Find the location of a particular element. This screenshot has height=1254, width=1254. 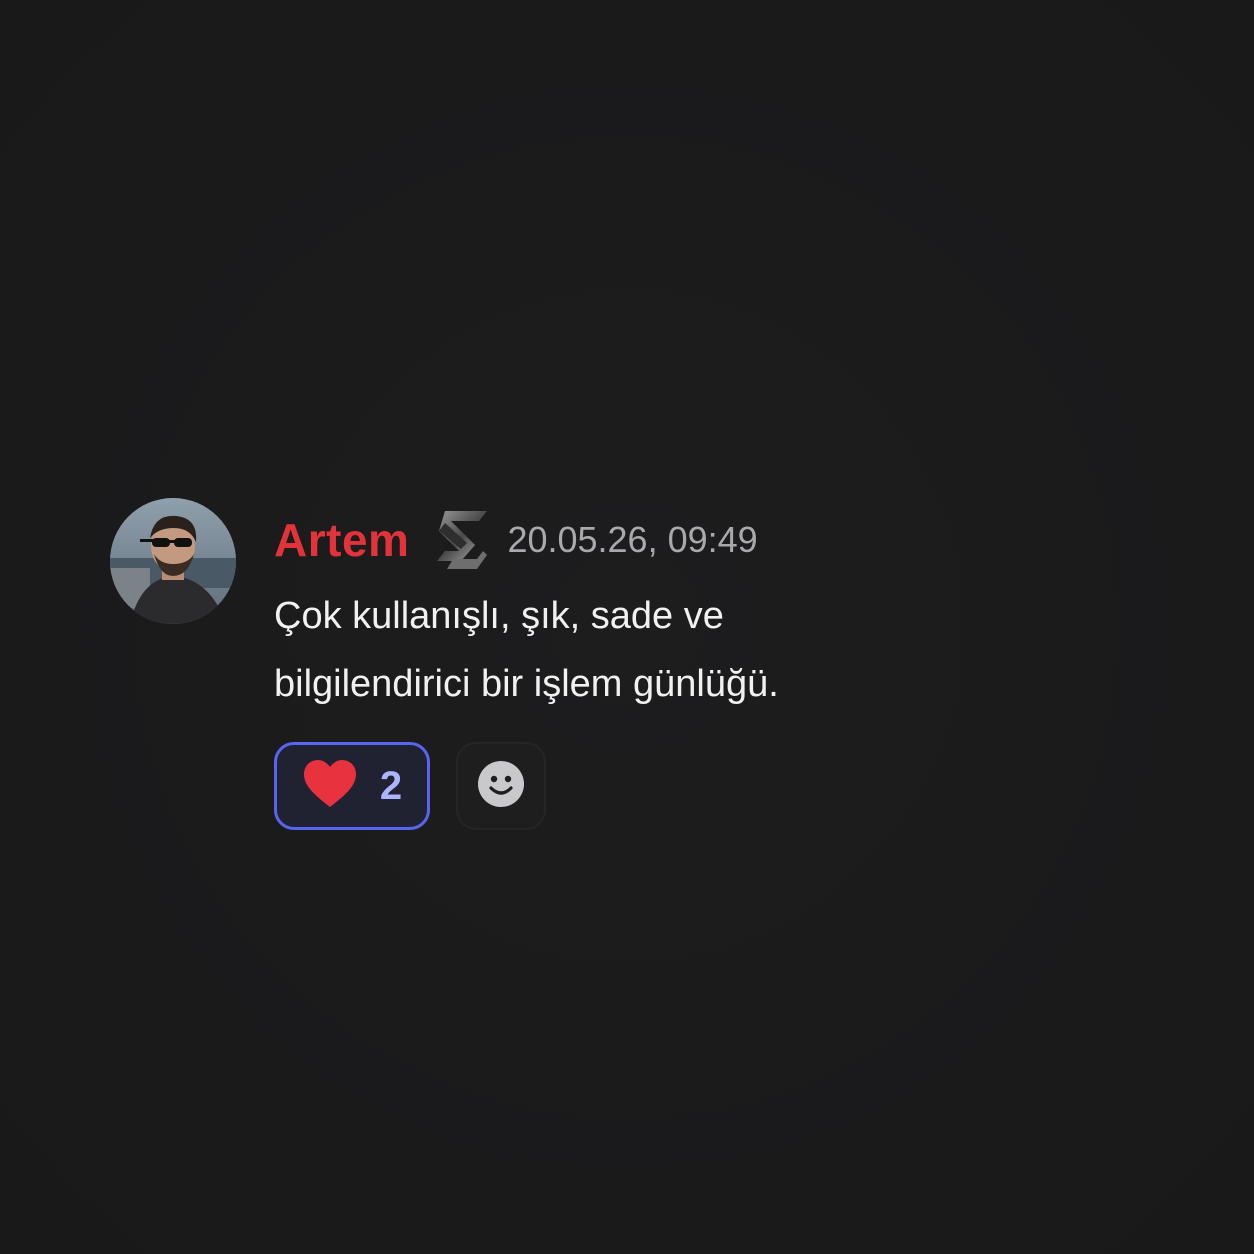

add-reaction-button is located at coordinates (501, 786).